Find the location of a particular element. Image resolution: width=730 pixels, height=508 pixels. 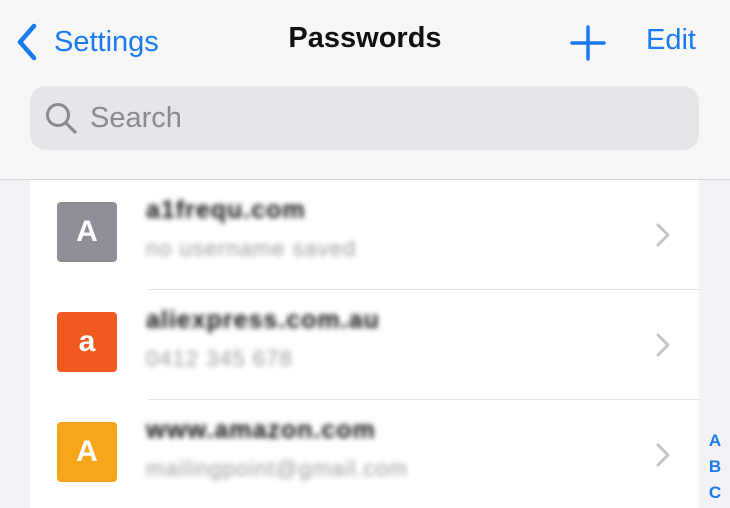

index-letter-c: C is located at coordinates (715, 493).